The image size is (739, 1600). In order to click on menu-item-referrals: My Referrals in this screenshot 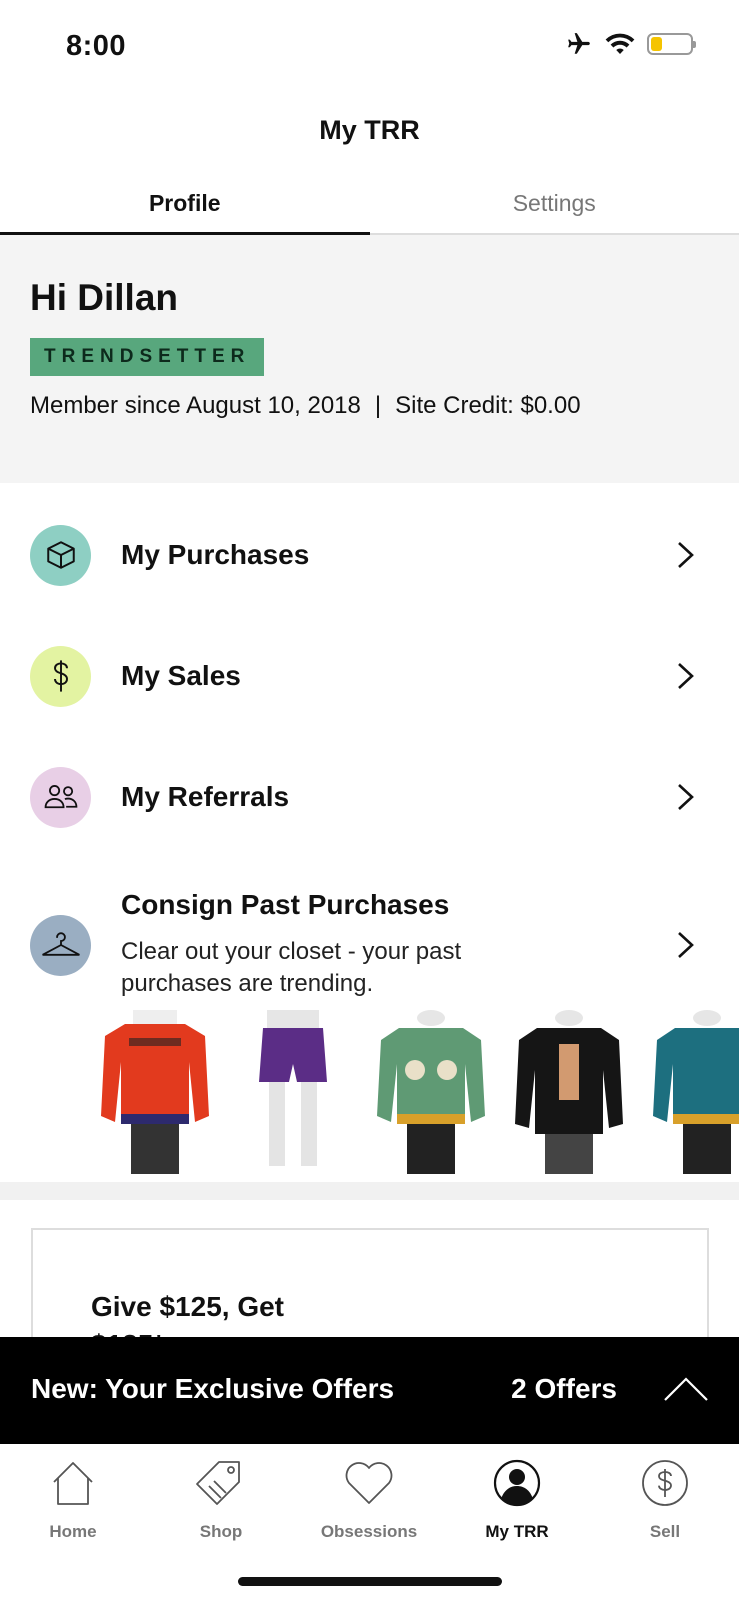, I will do `click(369, 797)`.